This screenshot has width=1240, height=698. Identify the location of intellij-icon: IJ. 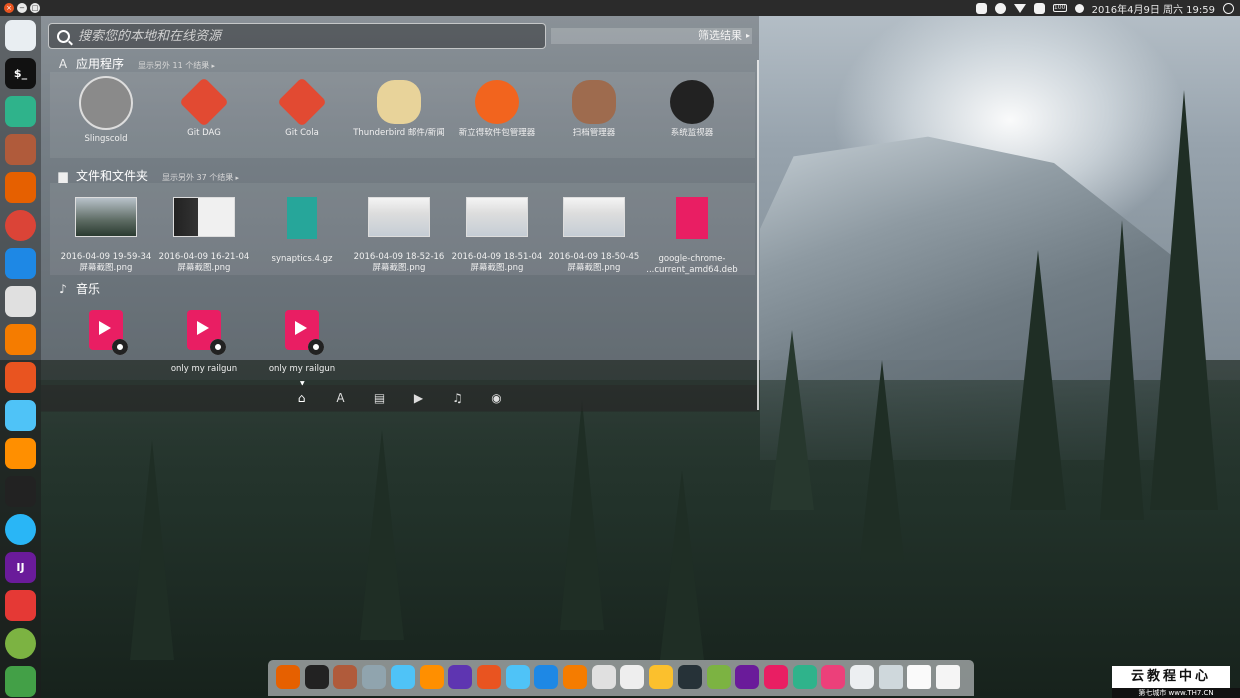
(20, 567).